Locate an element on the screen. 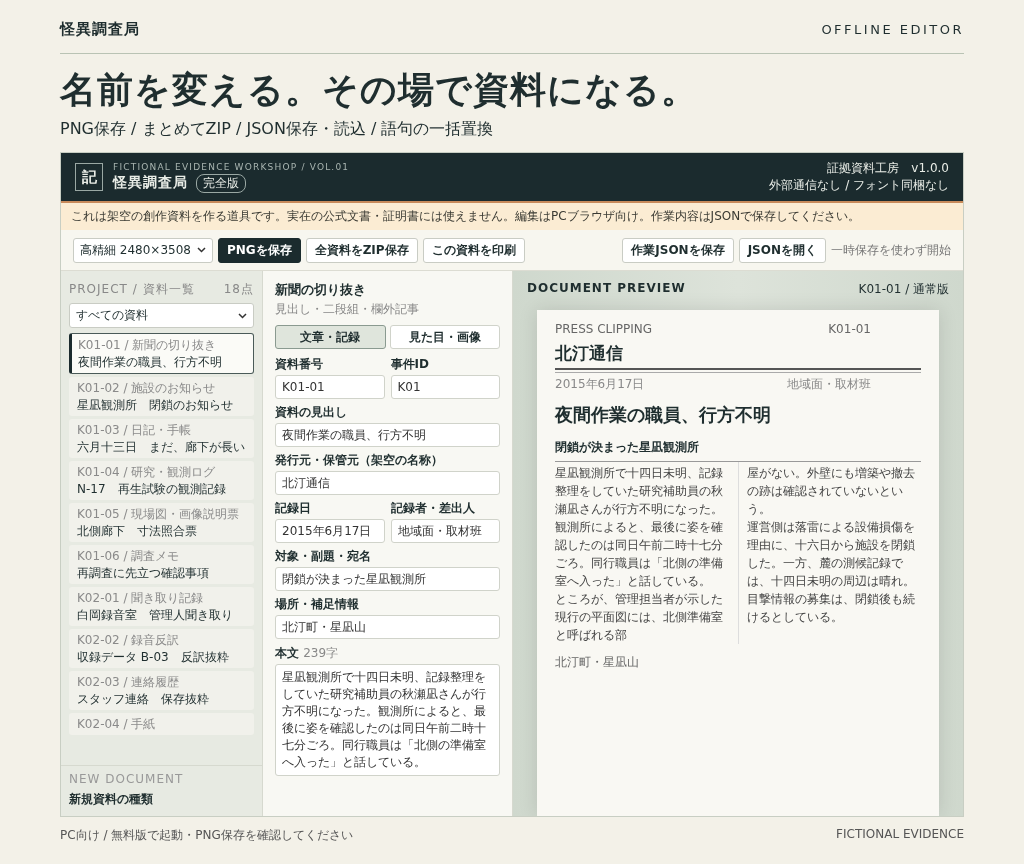 This screenshot has width=1024, height=864. save-json-button: 作業JSONを保存 is located at coordinates (678, 250).